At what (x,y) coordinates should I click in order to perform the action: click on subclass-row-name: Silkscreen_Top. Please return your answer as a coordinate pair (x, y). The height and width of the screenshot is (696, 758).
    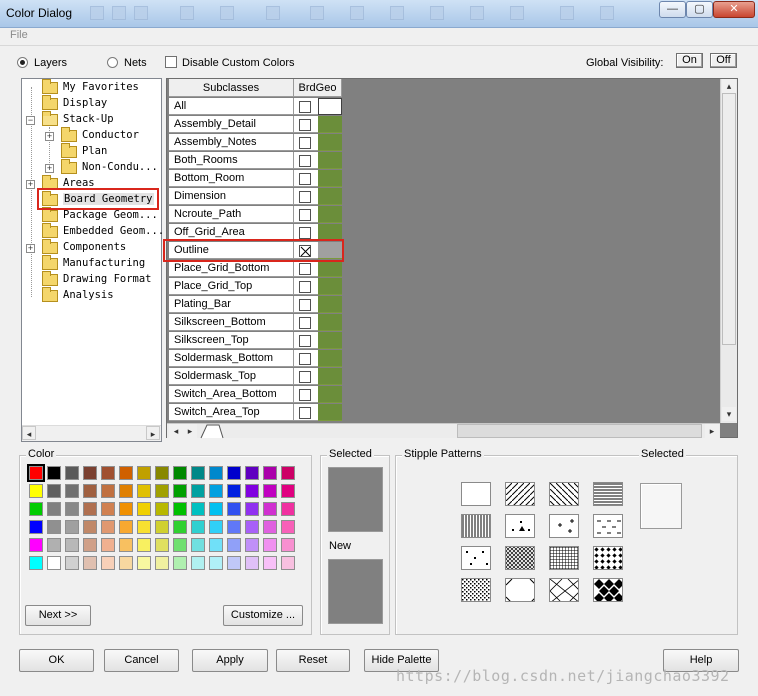
    Looking at the image, I should click on (231, 340).